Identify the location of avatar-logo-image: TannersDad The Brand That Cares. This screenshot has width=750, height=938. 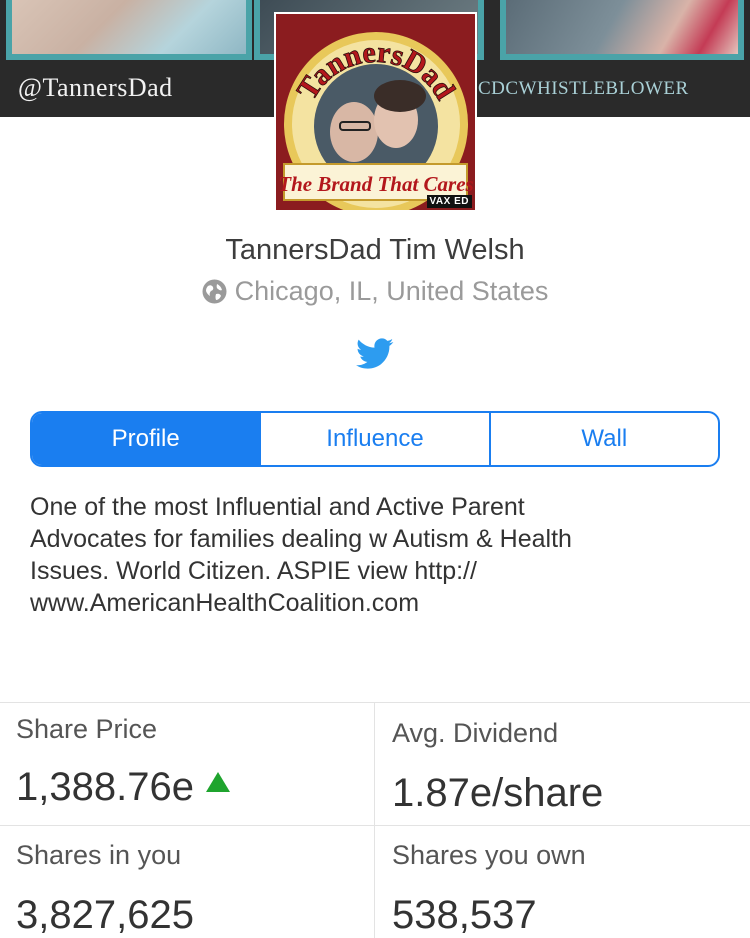
(375, 112).